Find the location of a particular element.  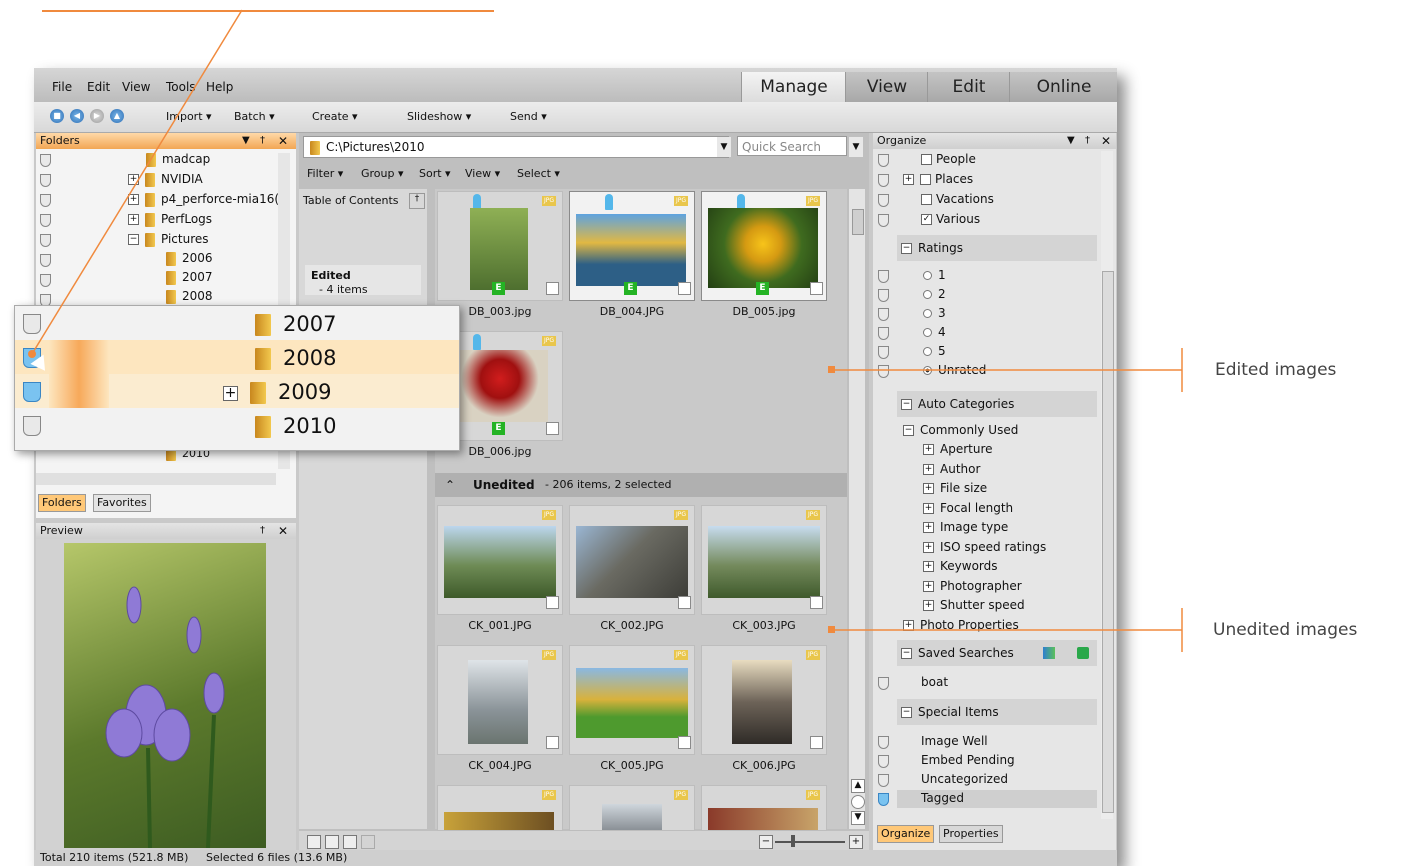

callout-edited-images: Edited images is located at coordinates (1276, 370).